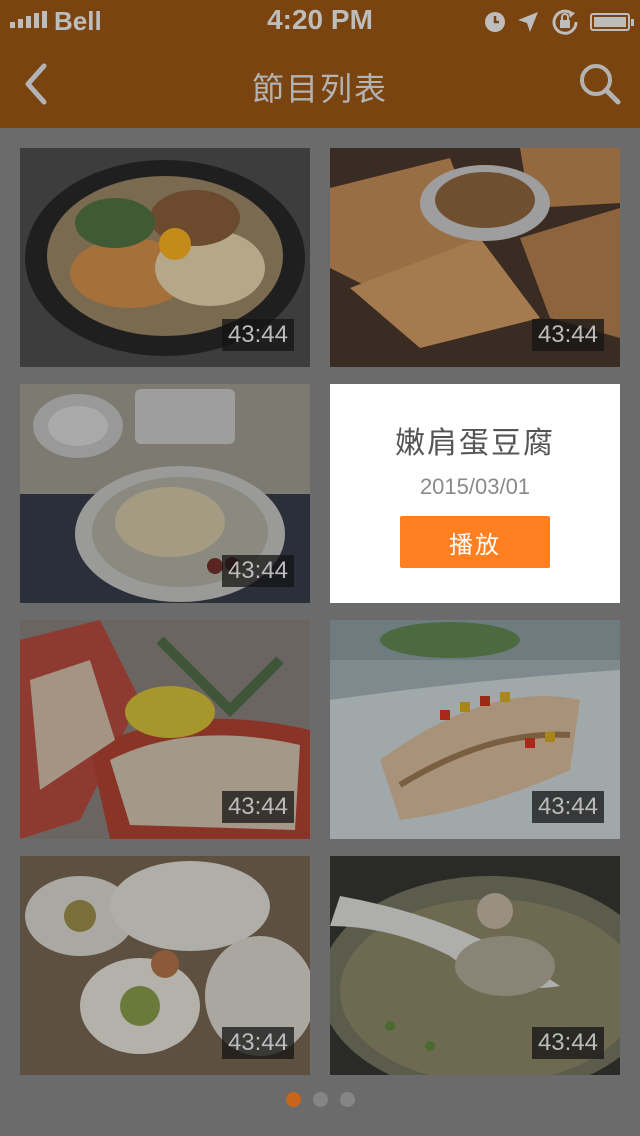  I want to click on status-bar: Bell 4:20 PM, so click(320, 20).